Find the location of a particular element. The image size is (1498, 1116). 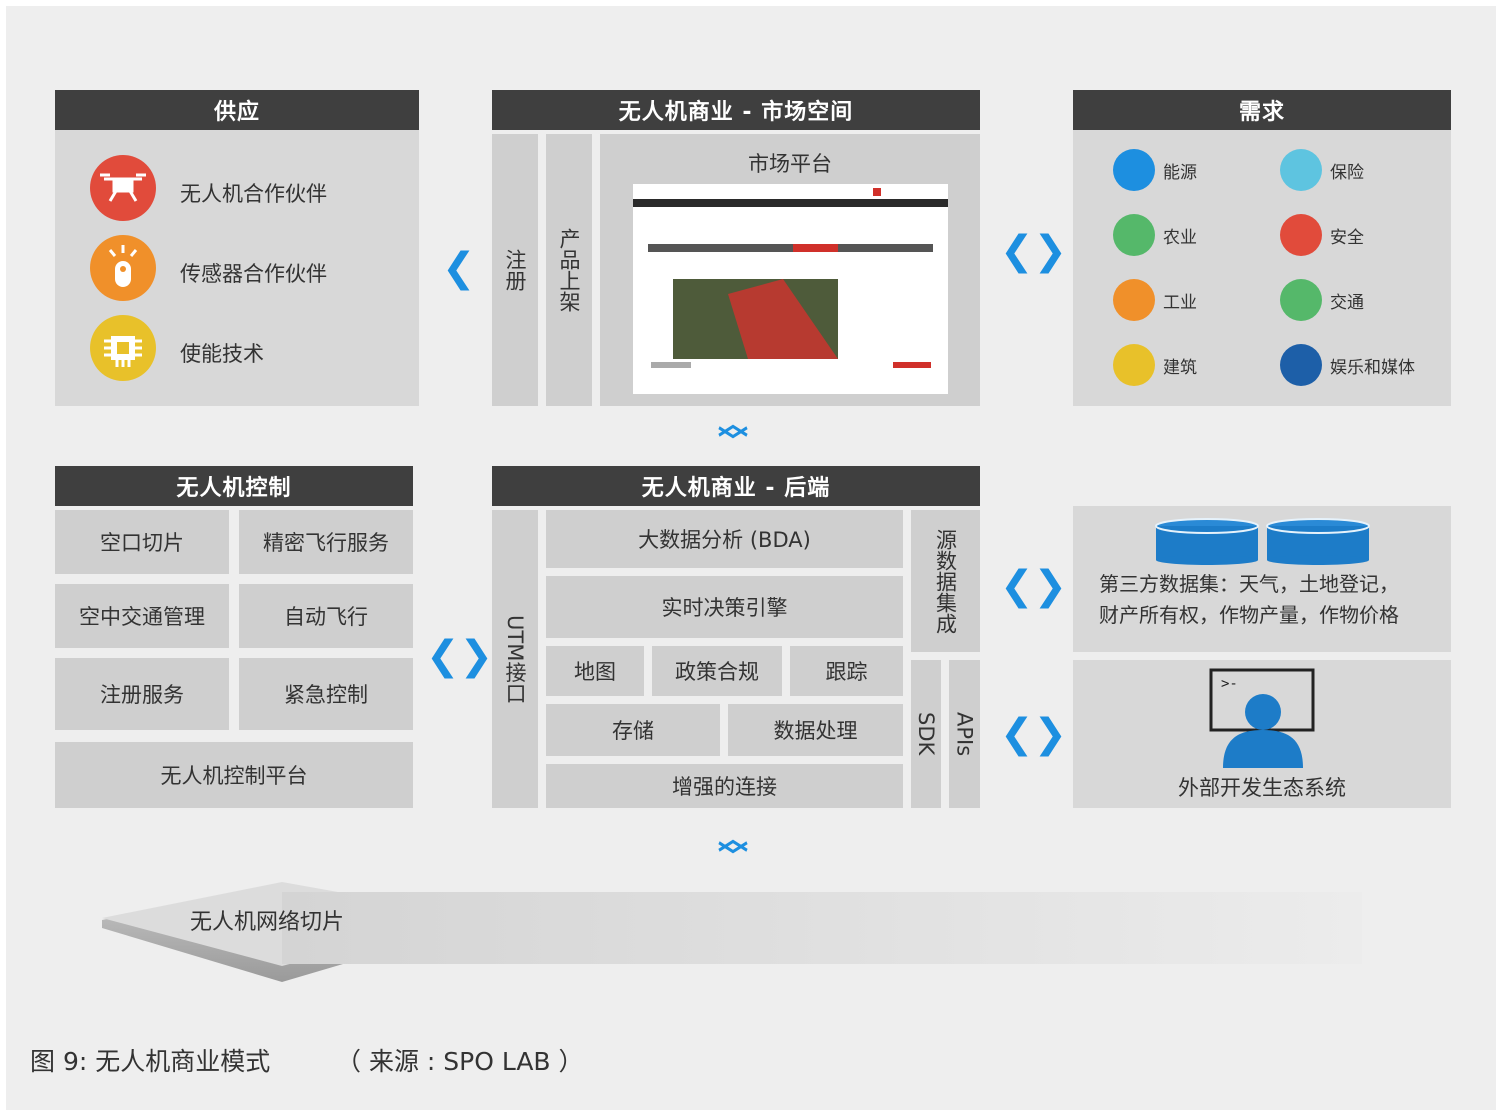

decision-cell: 实时决策引擎 is located at coordinates (724, 607).